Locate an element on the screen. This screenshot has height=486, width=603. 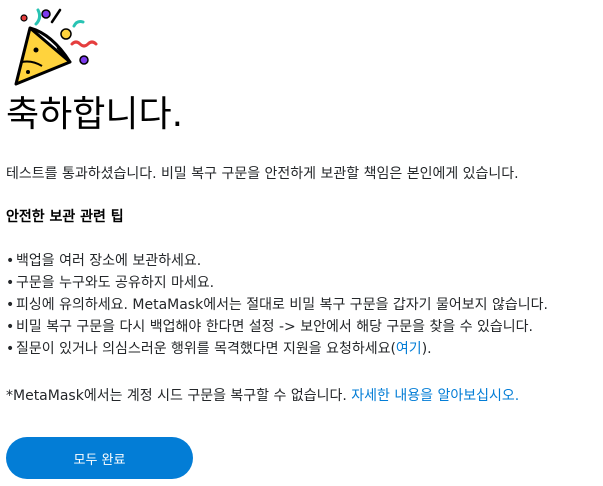
tip-text: 질문이 있거나 의심스러운 행위를 목격했다면 지원을 요청하세요( is located at coordinates (206, 349).